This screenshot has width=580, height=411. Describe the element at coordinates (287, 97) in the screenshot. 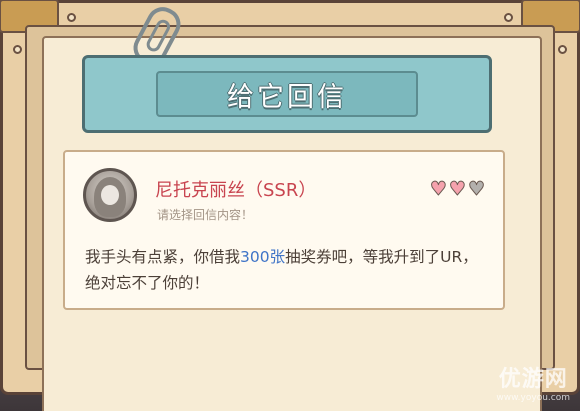

I see `page-title: 给它回信` at that location.